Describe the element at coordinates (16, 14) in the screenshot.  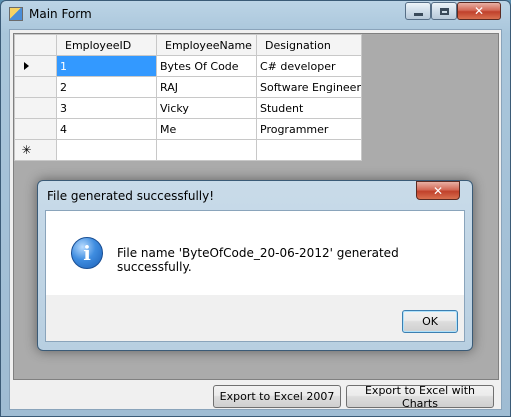
I see `app-form-icon` at that location.